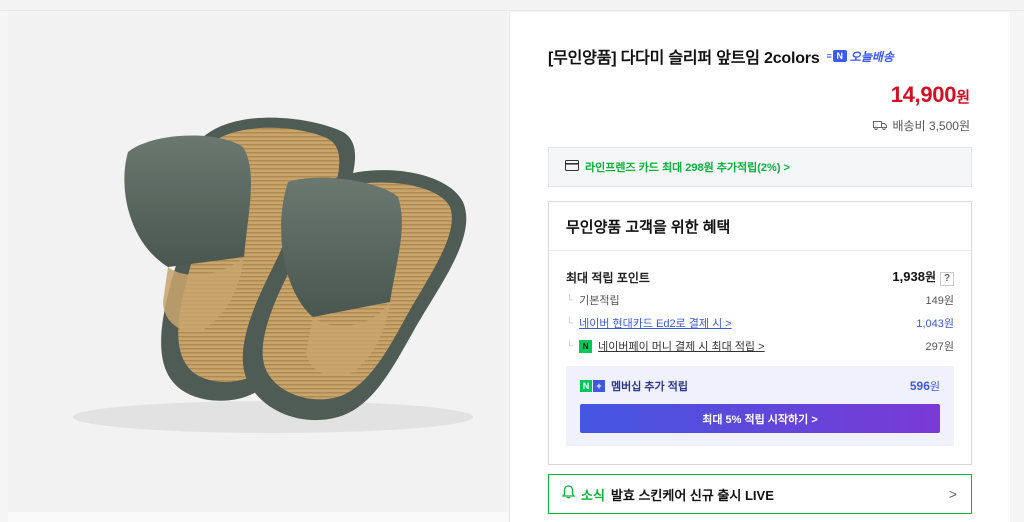 This screenshot has width=1024, height=522. What do you see at coordinates (931, 126) in the screenshot?
I see `shipping-text: 배송비 3,500원` at bounding box center [931, 126].